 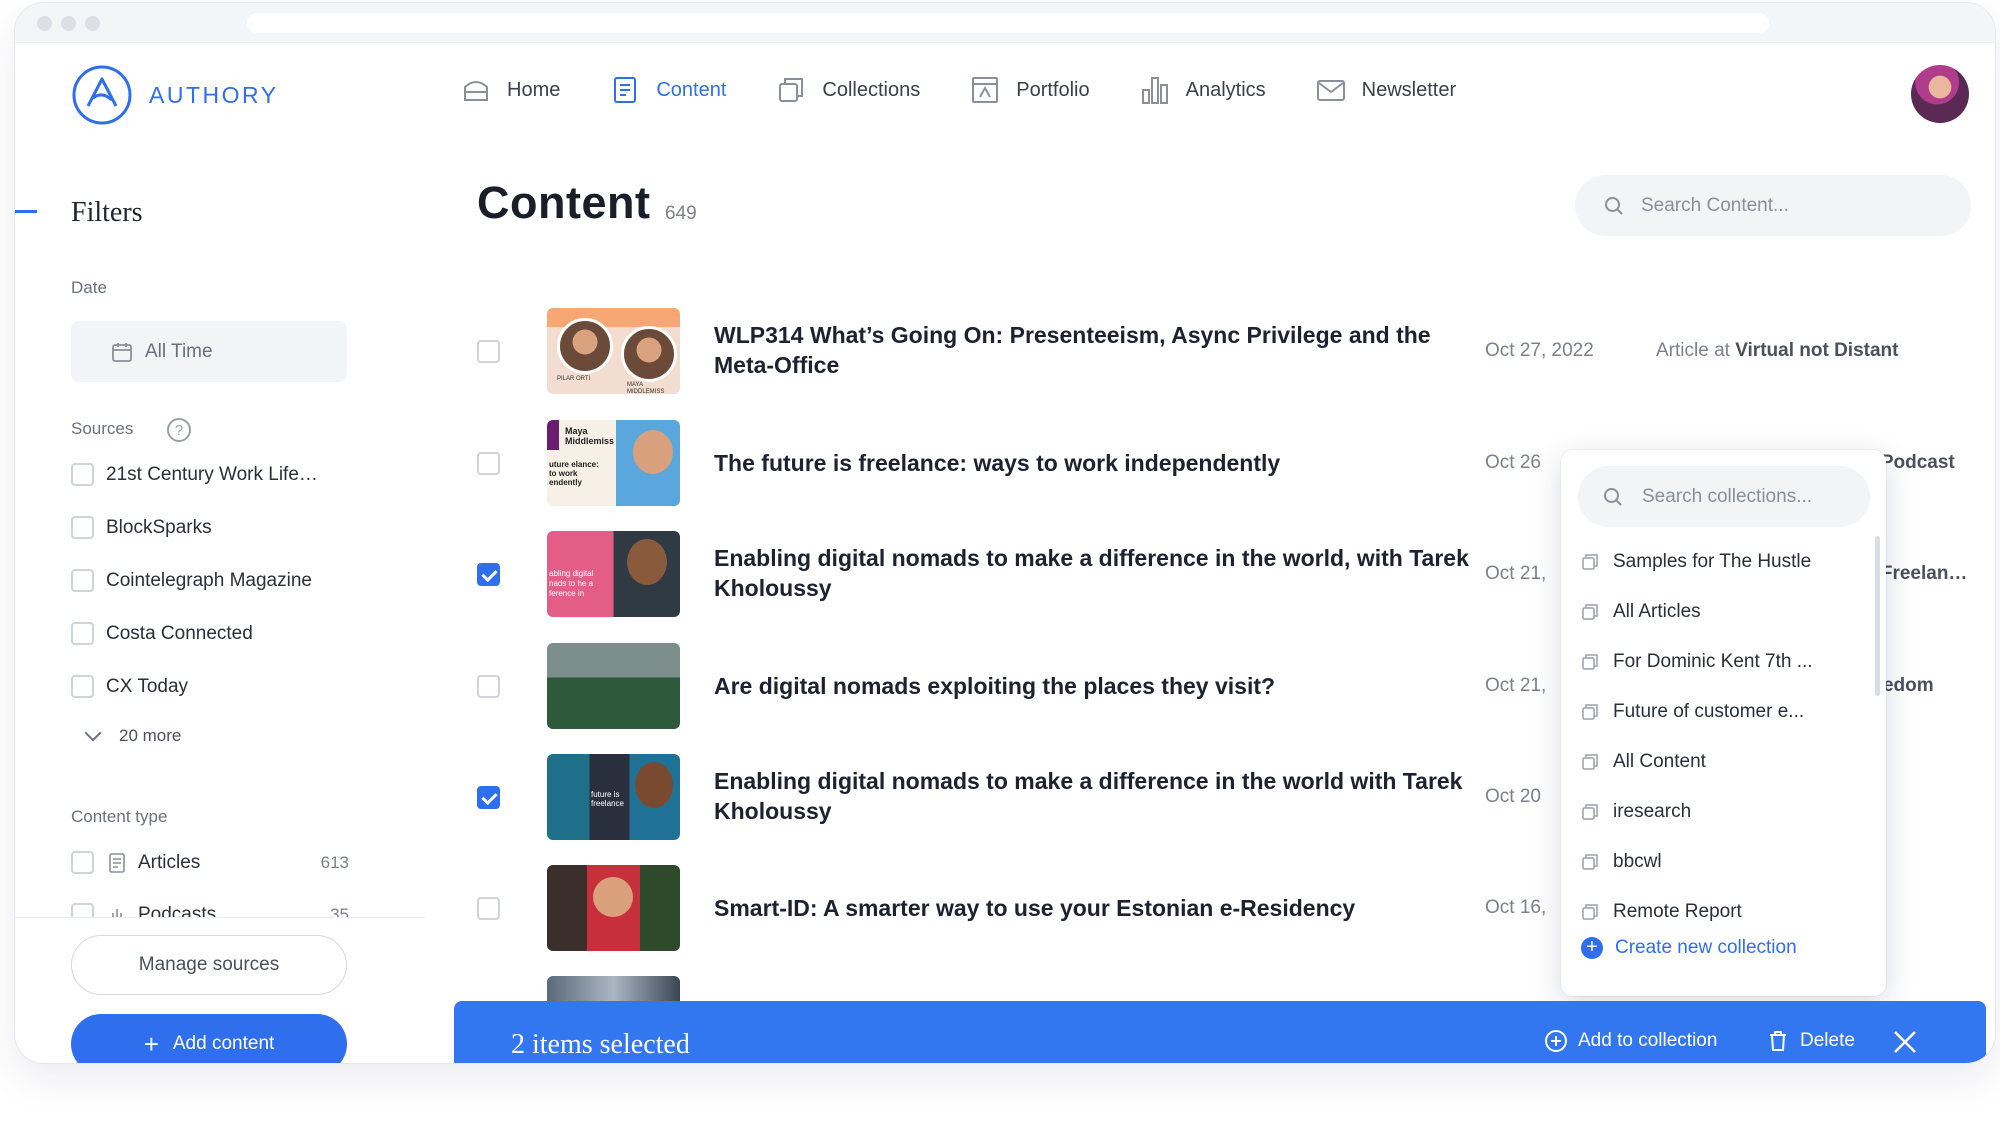 What do you see at coordinates (1154, 90) in the screenshot?
I see `analytics-icon` at bounding box center [1154, 90].